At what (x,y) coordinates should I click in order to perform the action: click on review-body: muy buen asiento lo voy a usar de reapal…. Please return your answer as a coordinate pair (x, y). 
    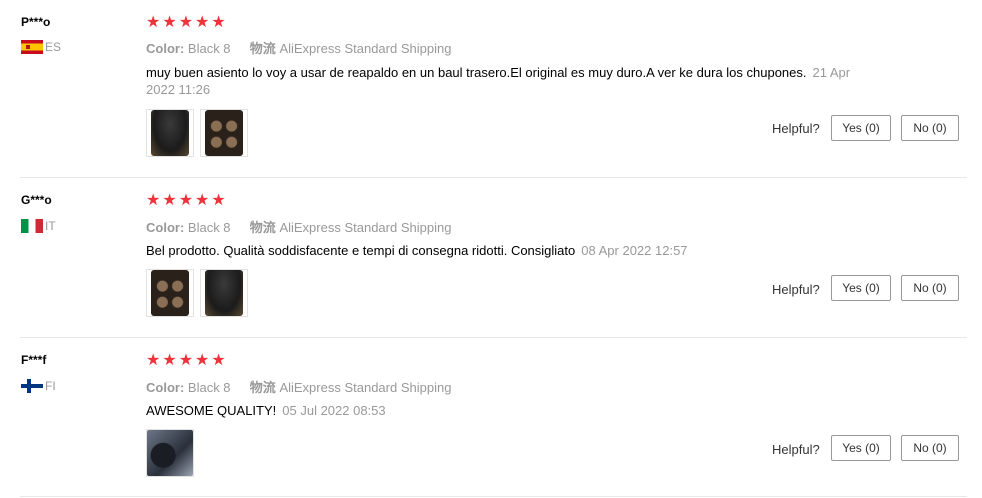
    Looking at the image, I should click on (476, 72).